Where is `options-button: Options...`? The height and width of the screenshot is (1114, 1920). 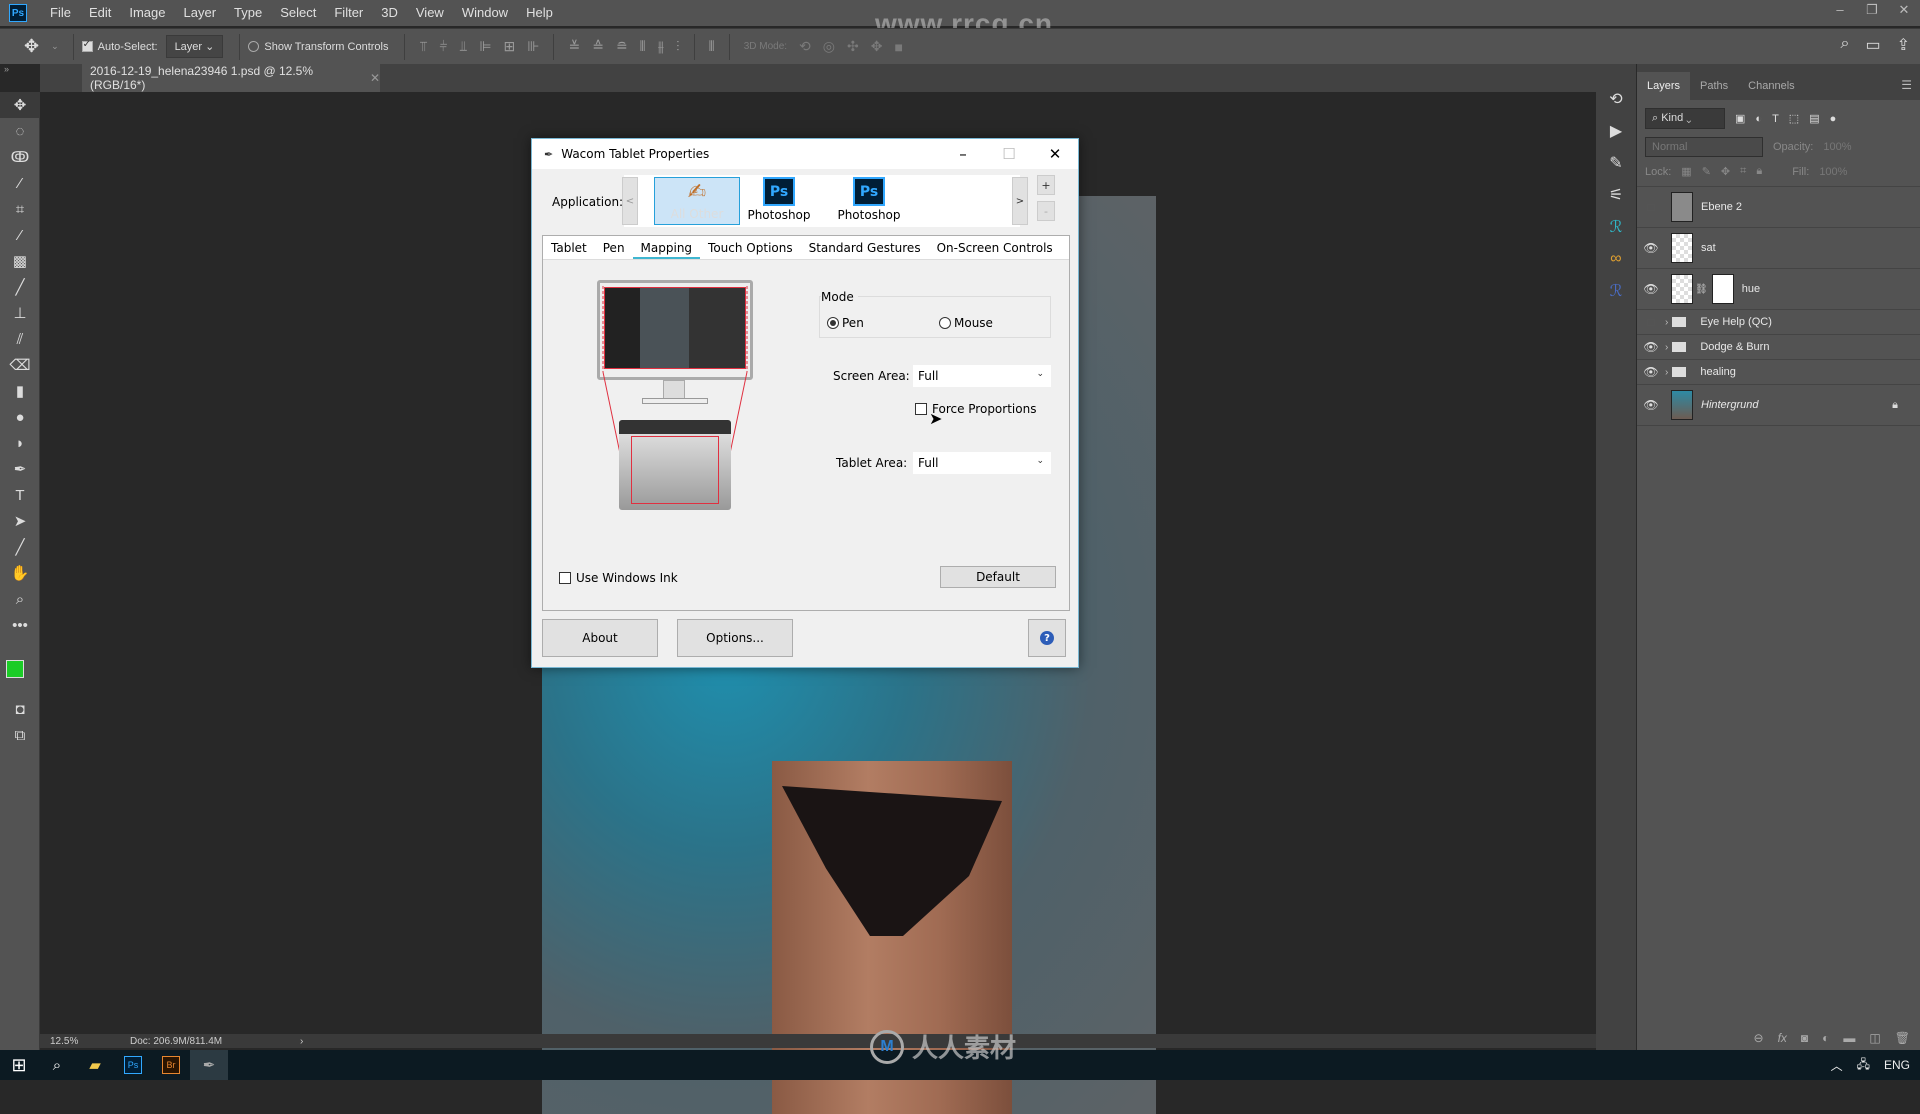 options-button: Options... is located at coordinates (735, 638).